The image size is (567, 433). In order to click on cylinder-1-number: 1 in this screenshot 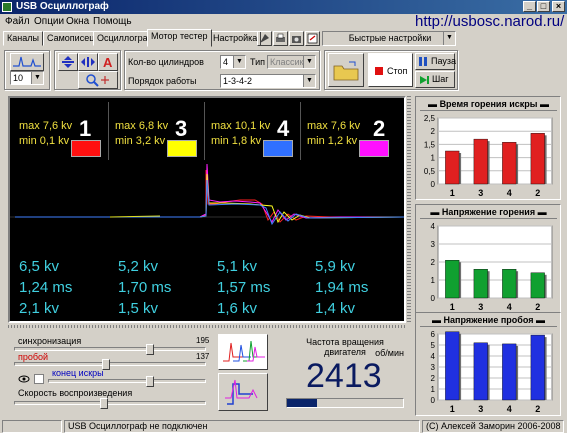, I will do `click(85, 128)`.